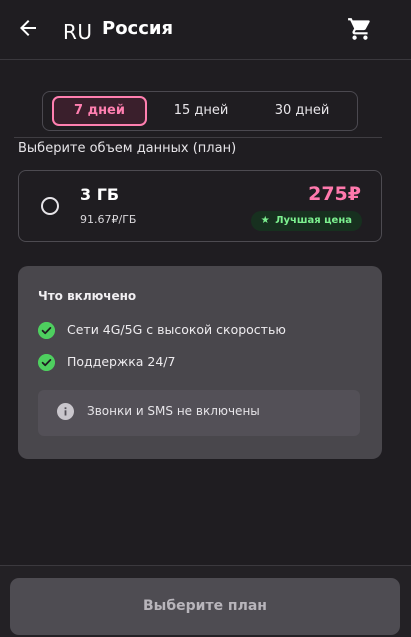 This screenshot has height=637, width=411. What do you see at coordinates (50, 206) in the screenshot?
I see `plan-radio-button` at bounding box center [50, 206].